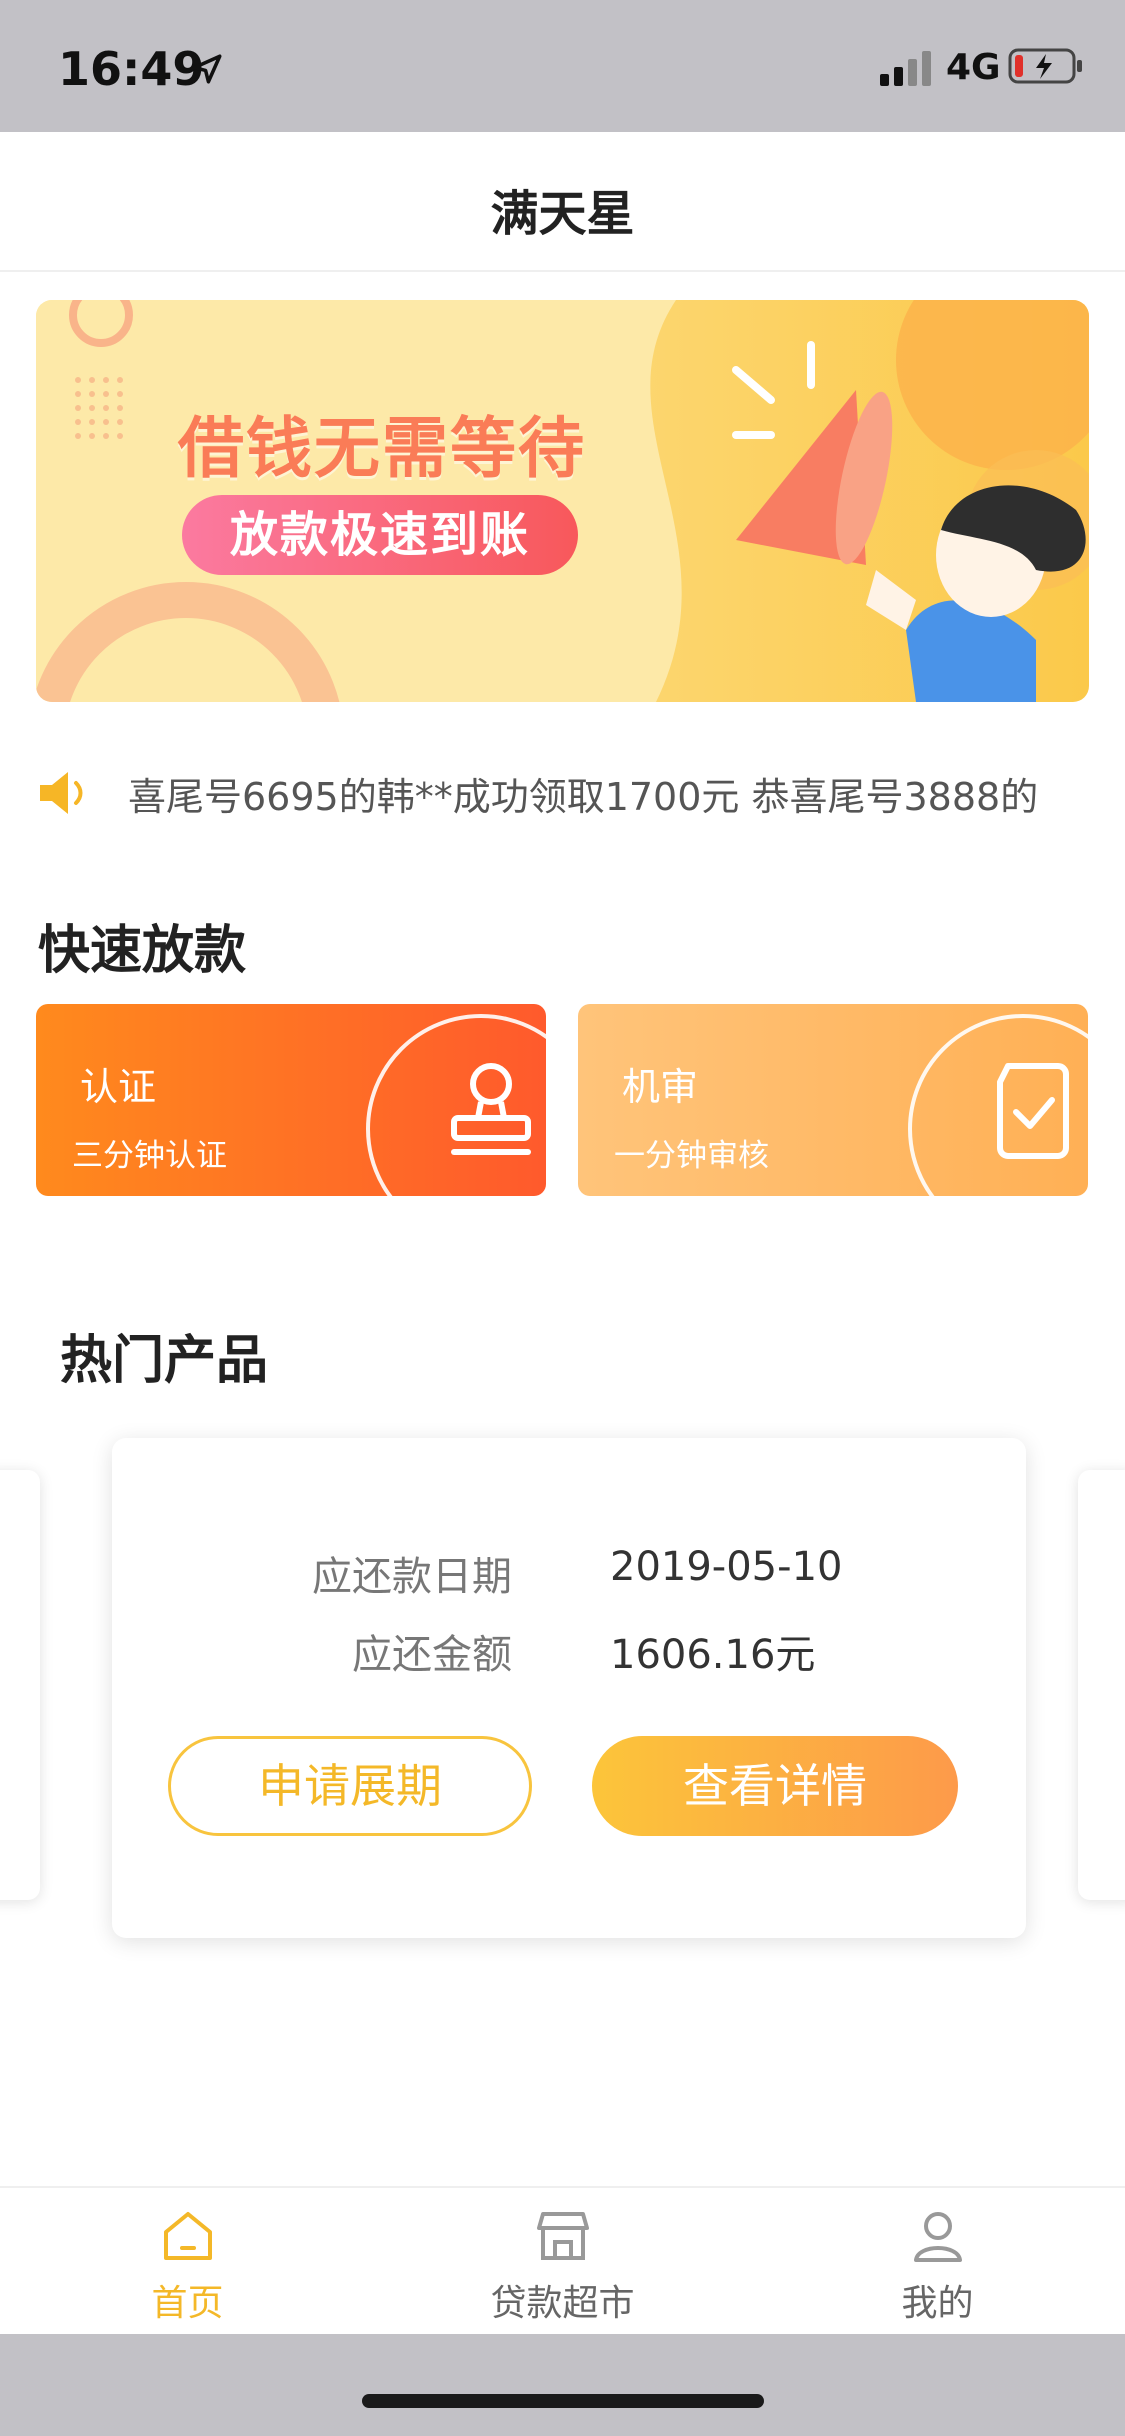  I want to click on hot-section-title: 热门产品, so click(164, 1361).